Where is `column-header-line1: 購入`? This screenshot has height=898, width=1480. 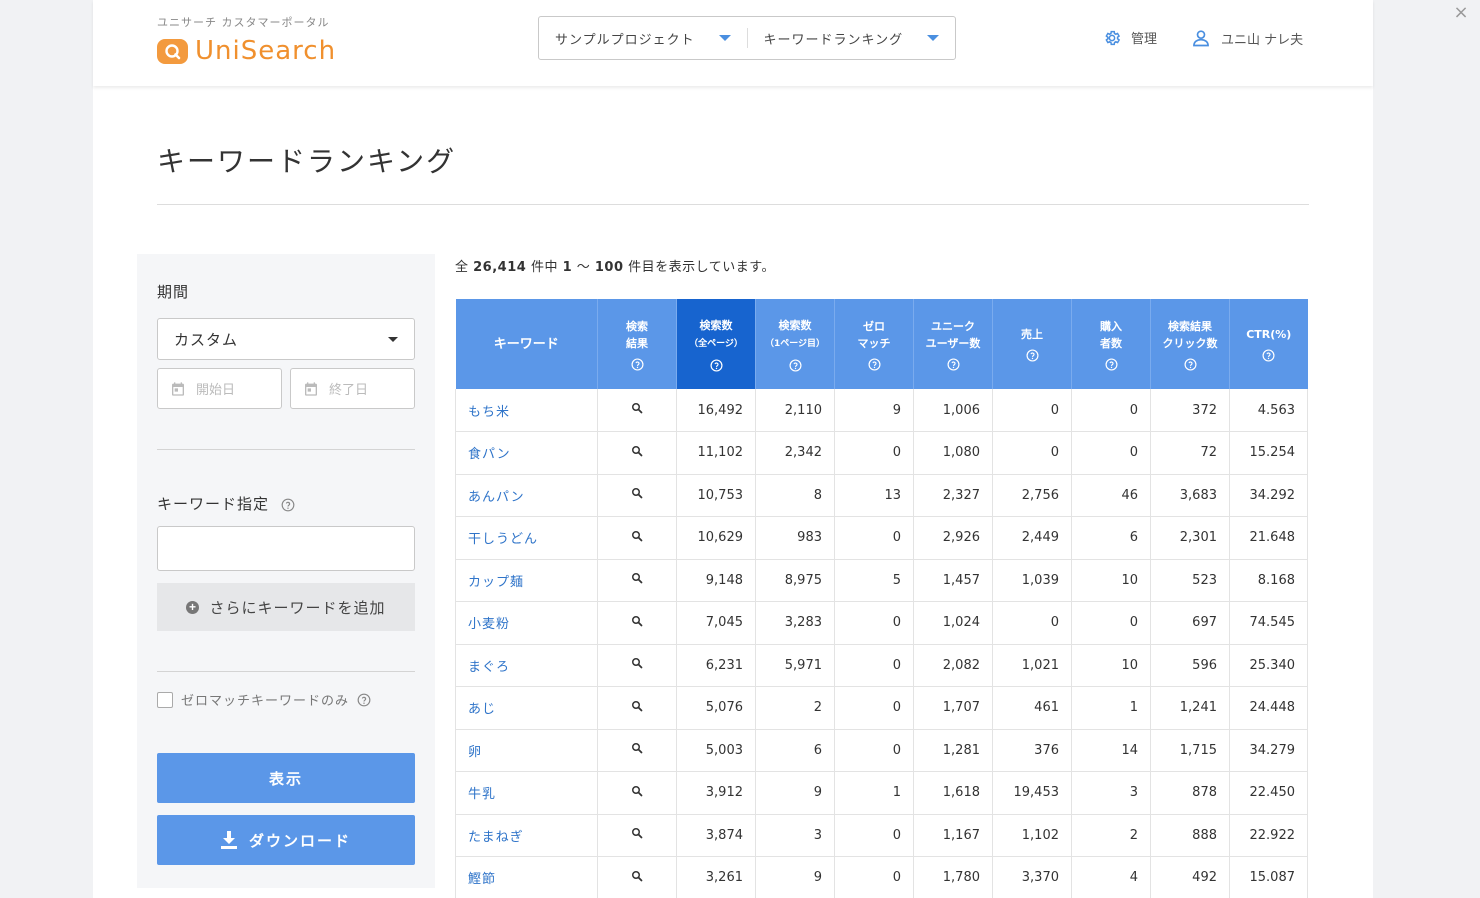
column-header-line1: 購入 is located at coordinates (1111, 326).